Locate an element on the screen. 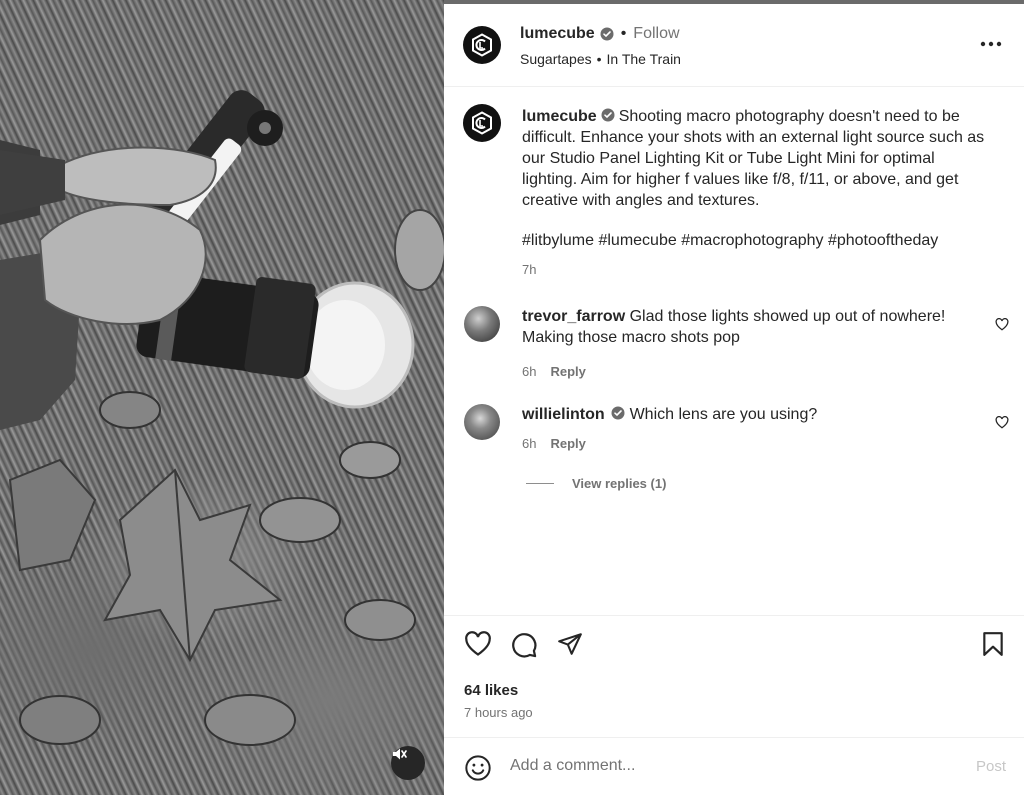  audio-link: Sugartapes is located at coordinates (556, 59).